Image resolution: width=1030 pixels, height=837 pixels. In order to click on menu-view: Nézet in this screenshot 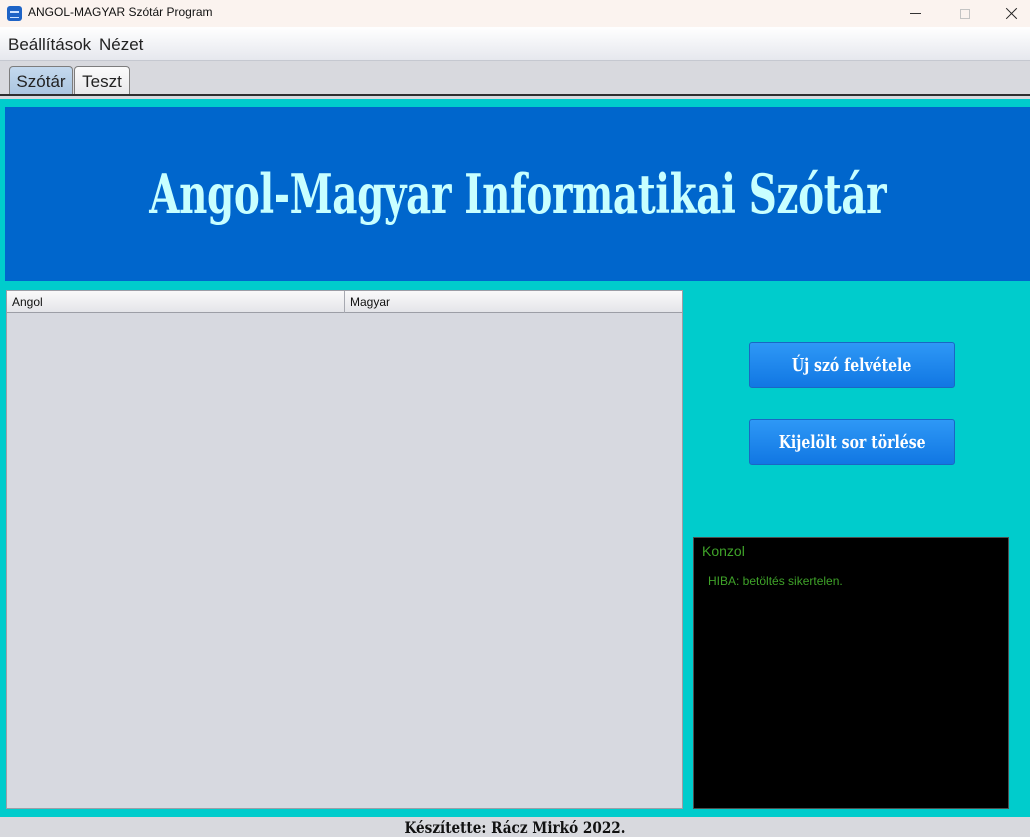, I will do `click(121, 45)`.